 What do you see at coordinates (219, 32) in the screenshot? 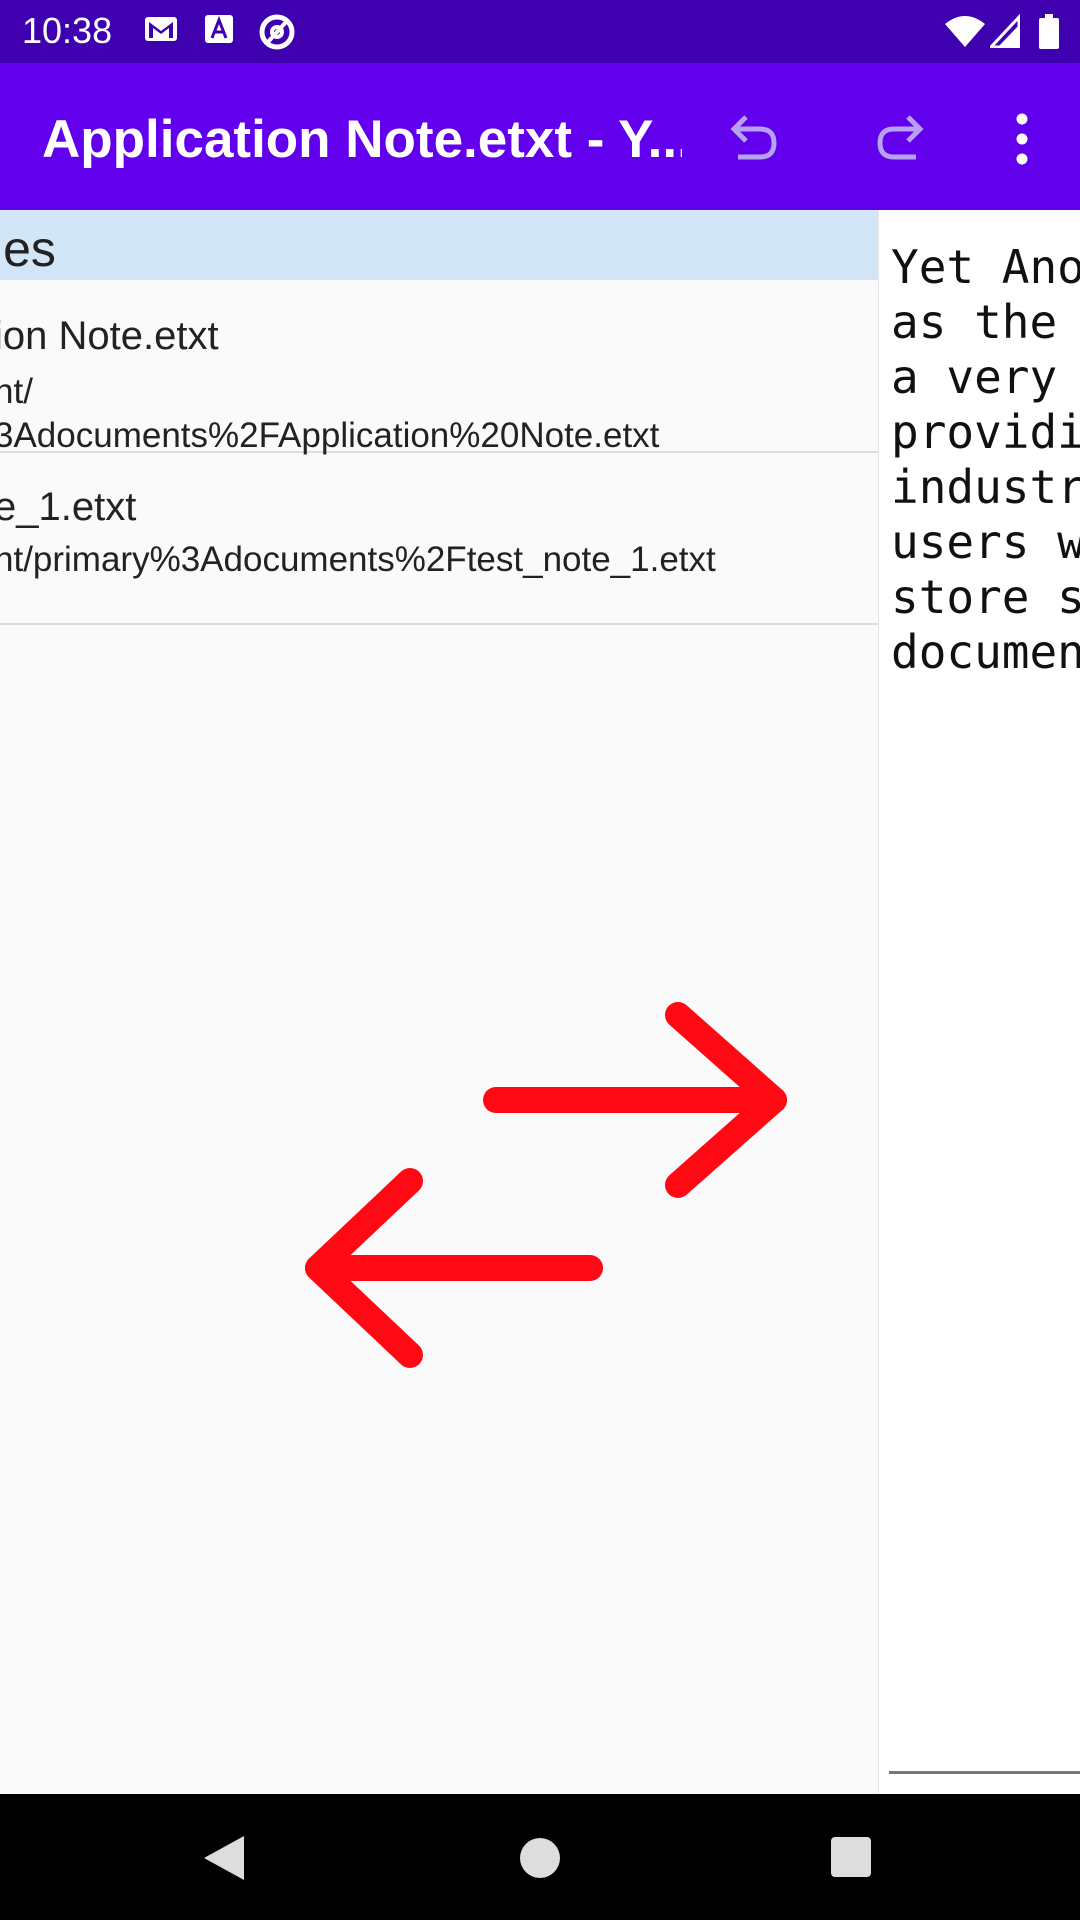
I see `text-recognition-icon` at bounding box center [219, 32].